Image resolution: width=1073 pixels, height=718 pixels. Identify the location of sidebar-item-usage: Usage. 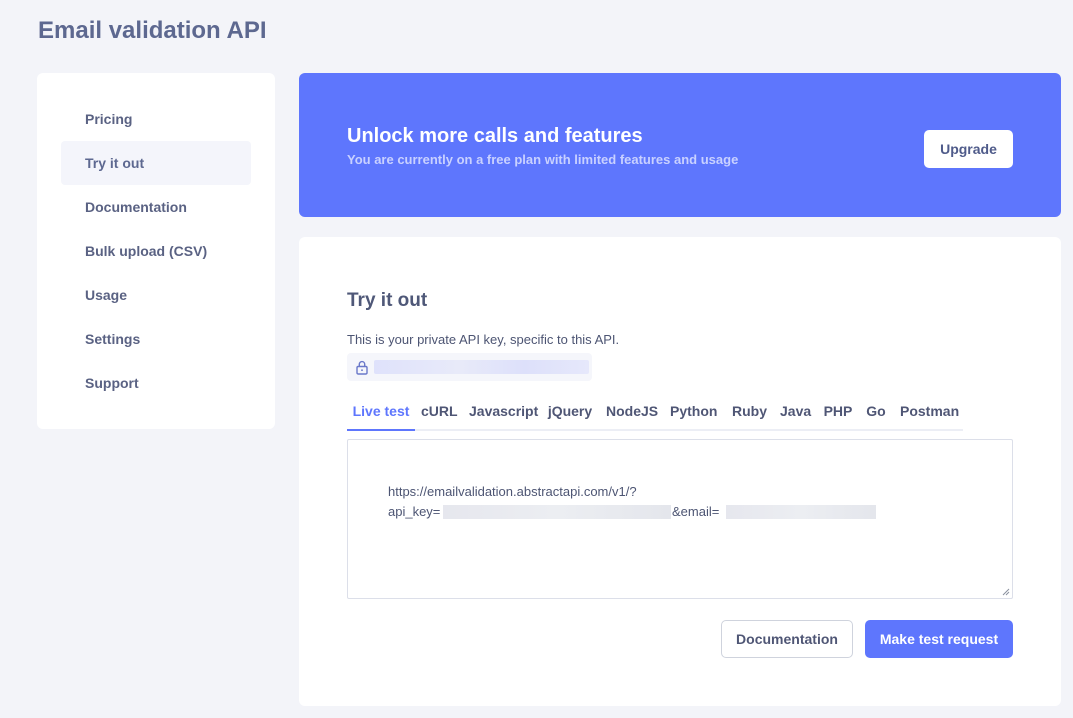
(156, 295).